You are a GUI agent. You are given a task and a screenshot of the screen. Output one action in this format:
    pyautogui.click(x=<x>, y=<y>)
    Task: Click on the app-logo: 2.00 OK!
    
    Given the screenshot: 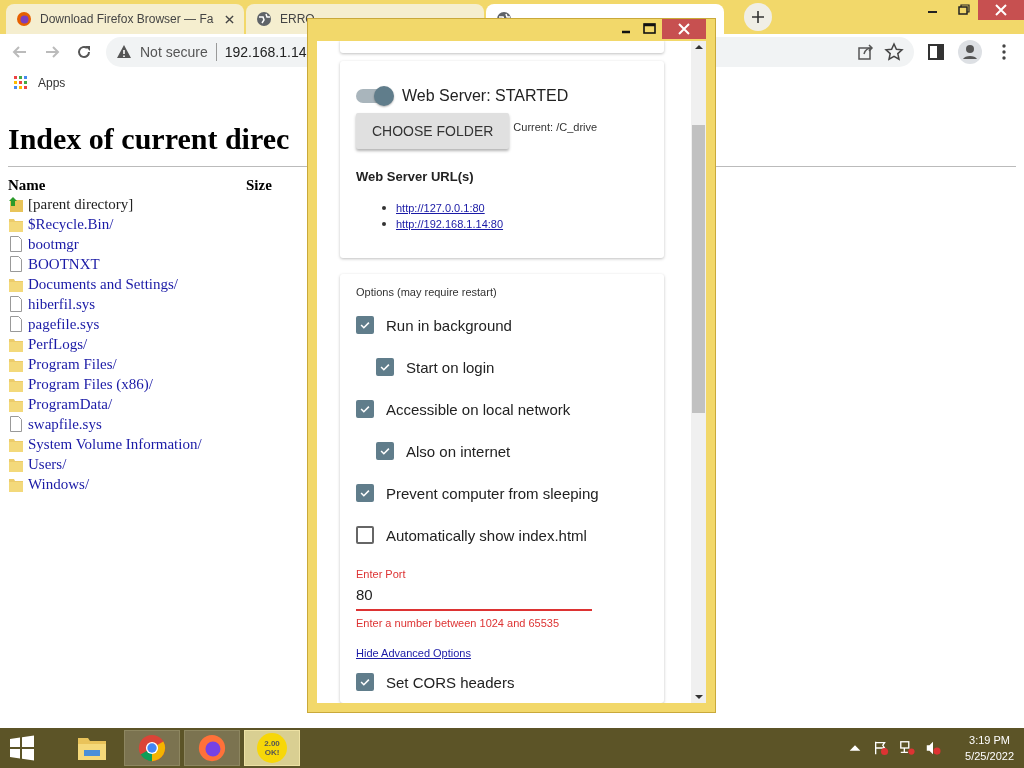 What is the action you would take?
    pyautogui.click(x=272, y=748)
    